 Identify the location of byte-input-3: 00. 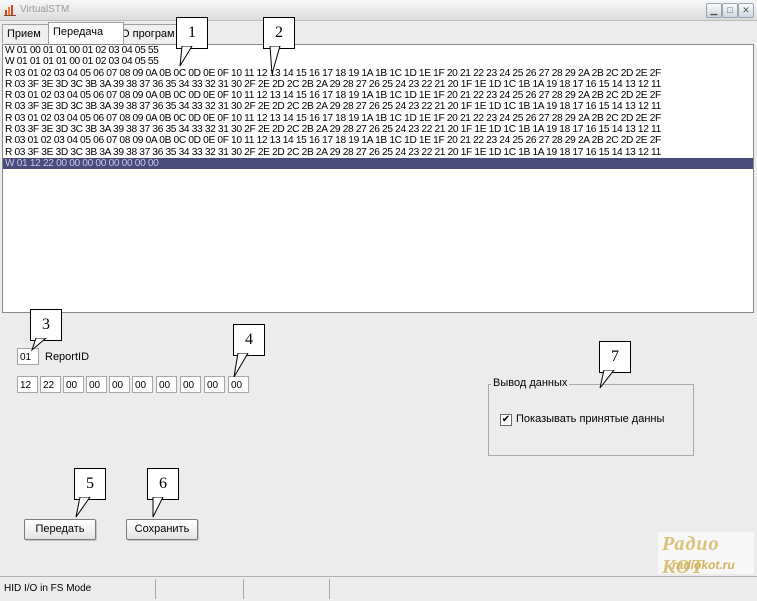
(96, 384).